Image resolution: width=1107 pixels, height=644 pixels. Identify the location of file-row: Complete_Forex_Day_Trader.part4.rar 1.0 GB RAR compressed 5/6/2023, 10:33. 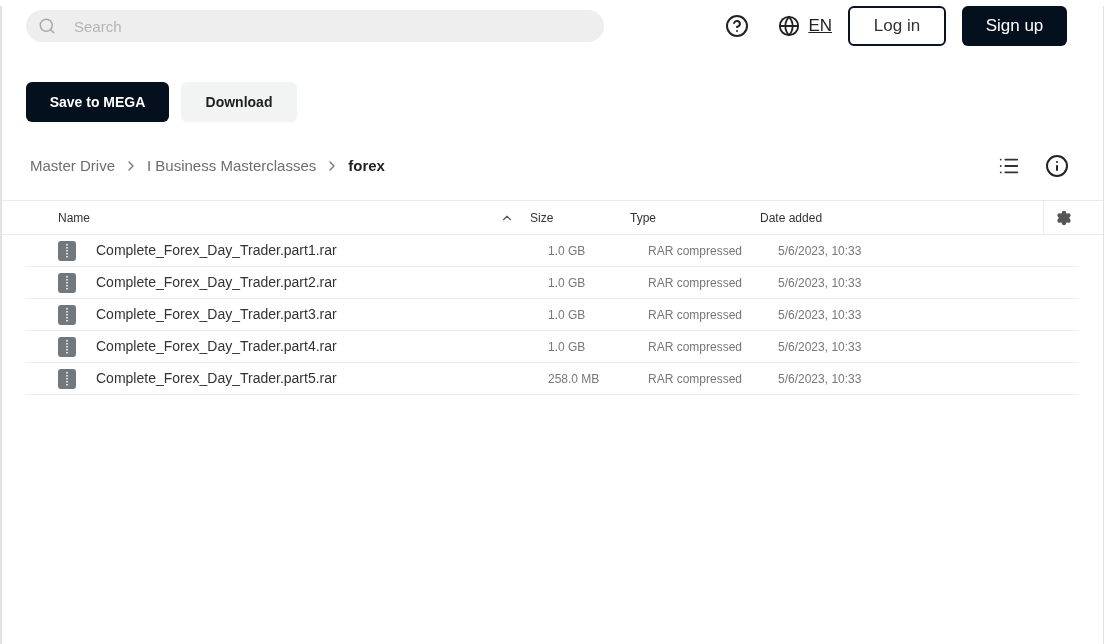
(552, 347).